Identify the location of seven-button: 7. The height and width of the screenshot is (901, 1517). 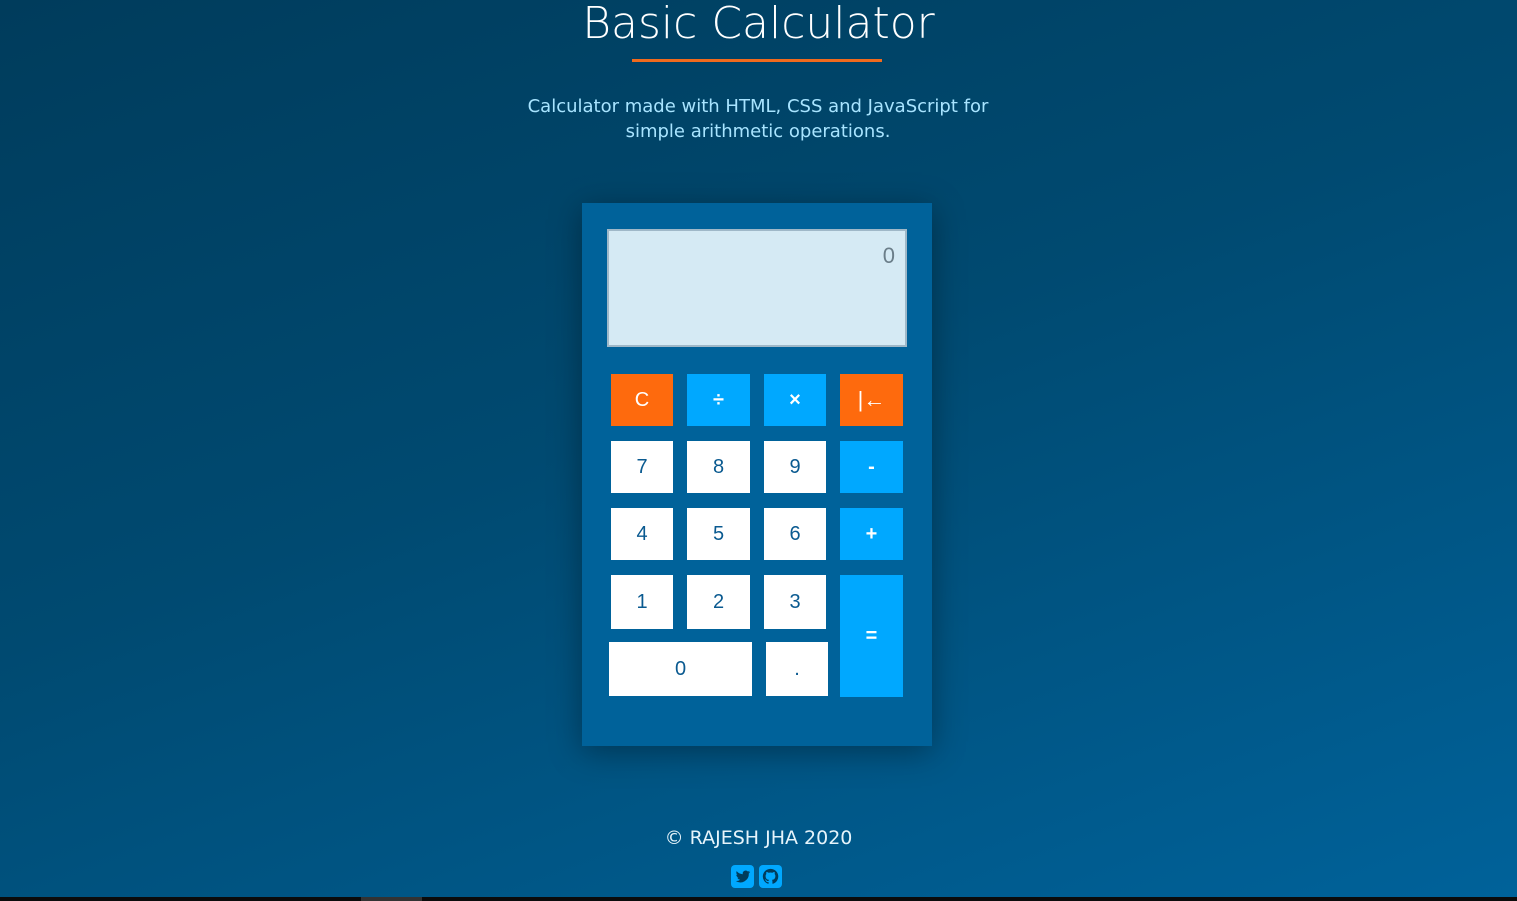
(642, 467).